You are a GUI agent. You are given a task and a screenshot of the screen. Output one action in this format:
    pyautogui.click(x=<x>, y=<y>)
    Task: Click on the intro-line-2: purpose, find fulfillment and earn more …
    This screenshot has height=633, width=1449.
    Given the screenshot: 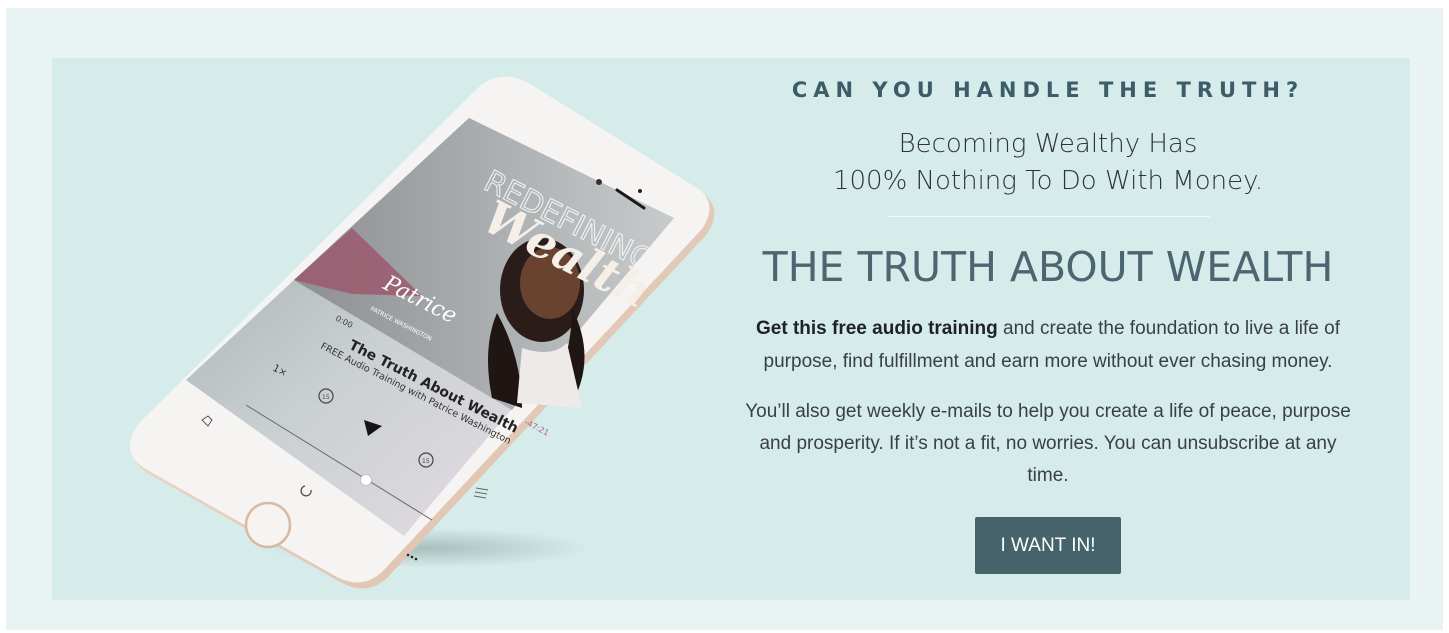 What is the action you would take?
    pyautogui.click(x=1048, y=361)
    